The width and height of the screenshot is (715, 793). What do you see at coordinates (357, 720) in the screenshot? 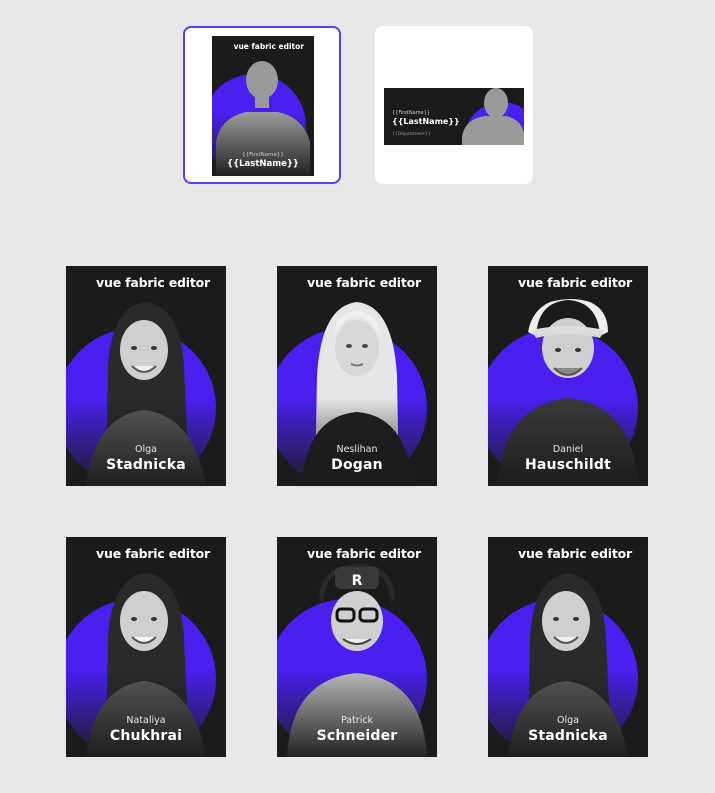
I see `card-first-name: Patrick` at bounding box center [357, 720].